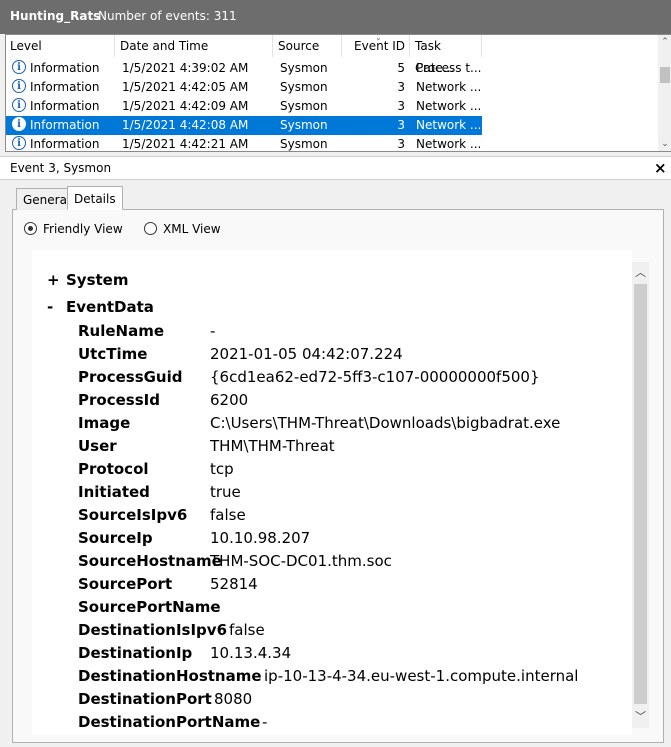 The height and width of the screenshot is (747, 671). Describe the element at coordinates (640, 272) in the screenshot. I see `scroll-up-icon: ︿` at that location.